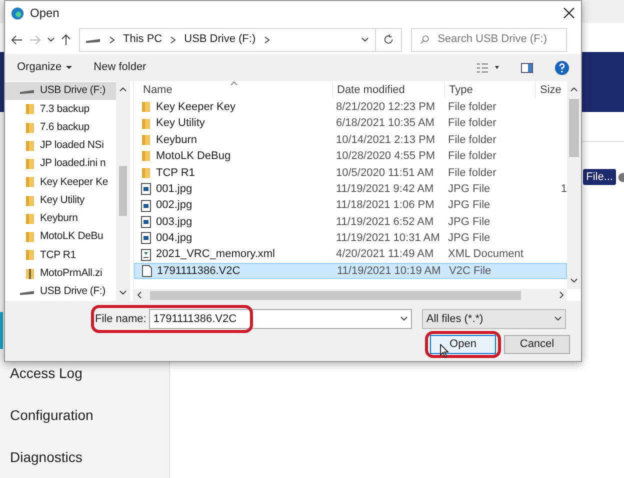 The image size is (624, 478). What do you see at coordinates (17, 39) in the screenshot?
I see `back-arrow-icon` at bounding box center [17, 39].